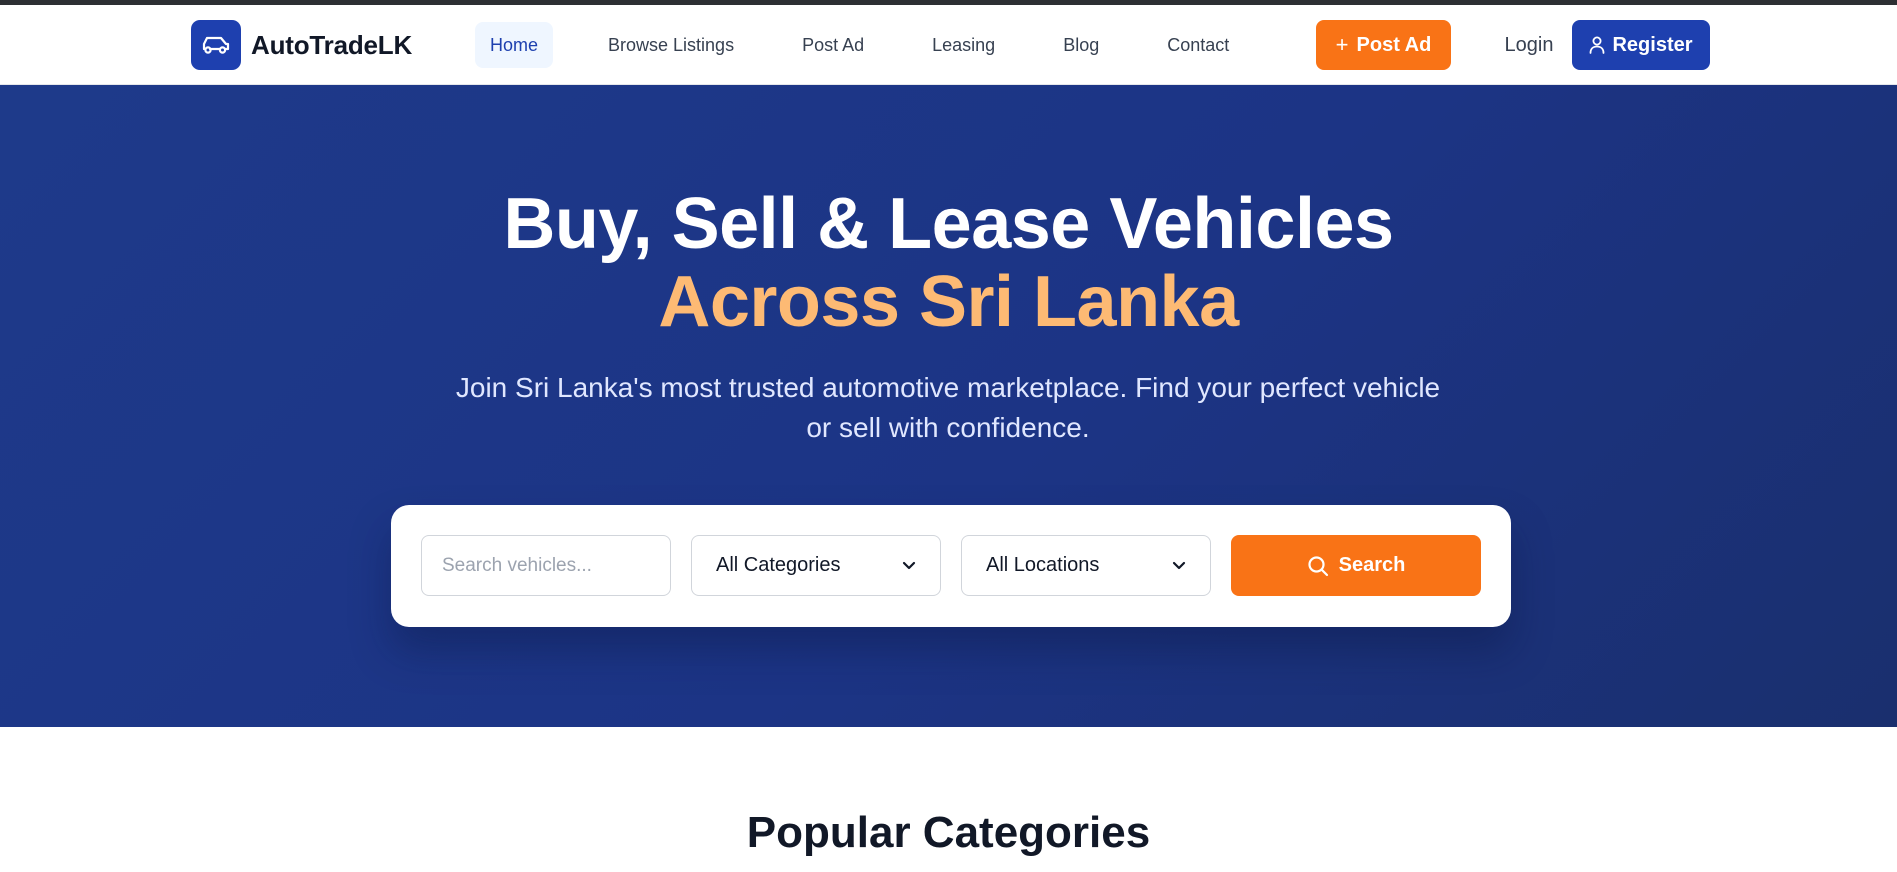 The width and height of the screenshot is (1897, 872). I want to click on brand-link: AutoTradeLK, so click(301, 45).